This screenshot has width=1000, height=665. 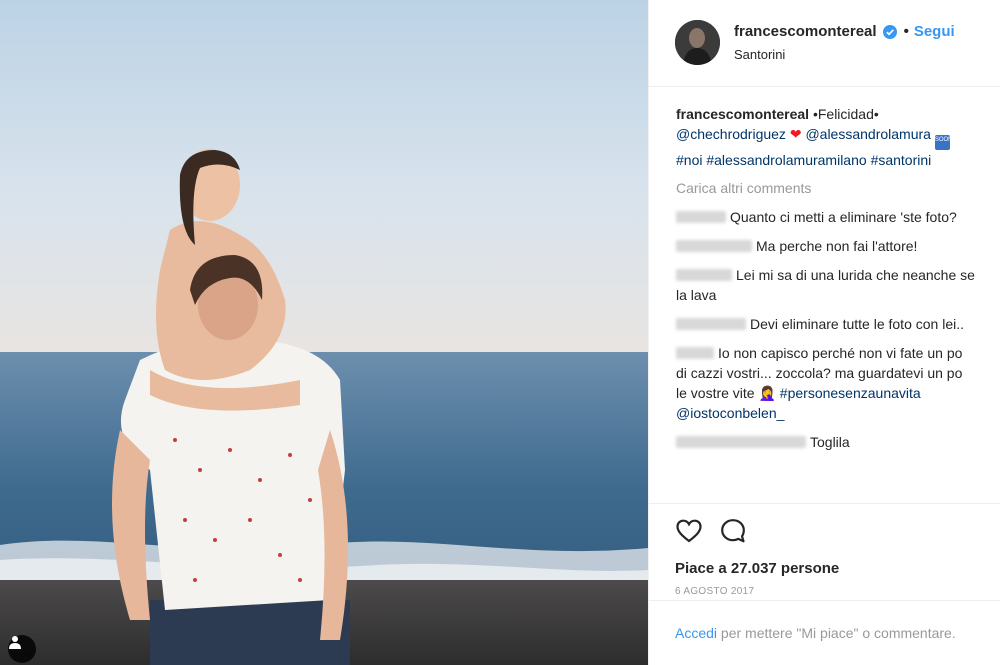 I want to click on caption-username: francescomontereal, so click(x=742, y=114).